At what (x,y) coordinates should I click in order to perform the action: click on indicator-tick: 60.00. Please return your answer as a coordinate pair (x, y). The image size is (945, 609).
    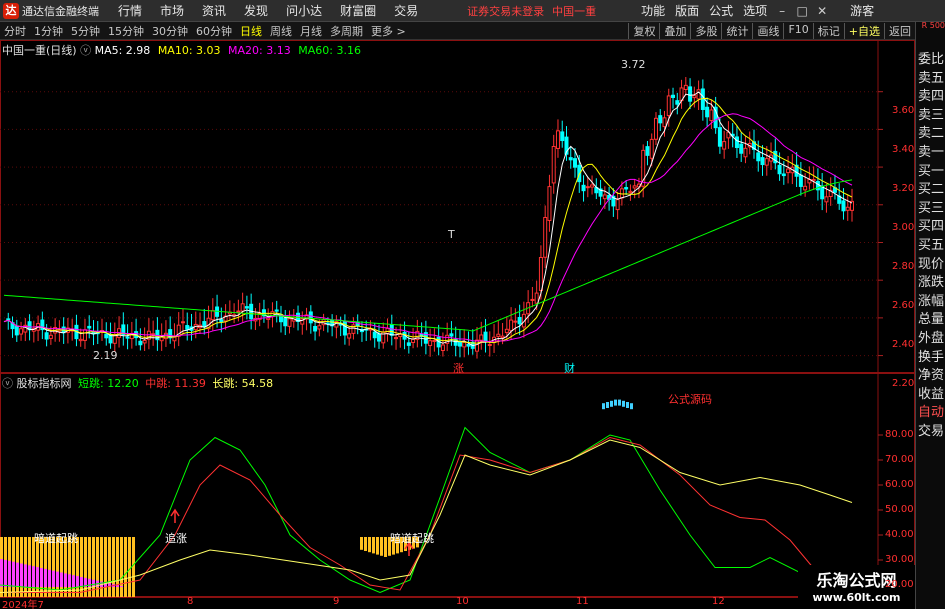
    Looking at the image, I should click on (899, 484).